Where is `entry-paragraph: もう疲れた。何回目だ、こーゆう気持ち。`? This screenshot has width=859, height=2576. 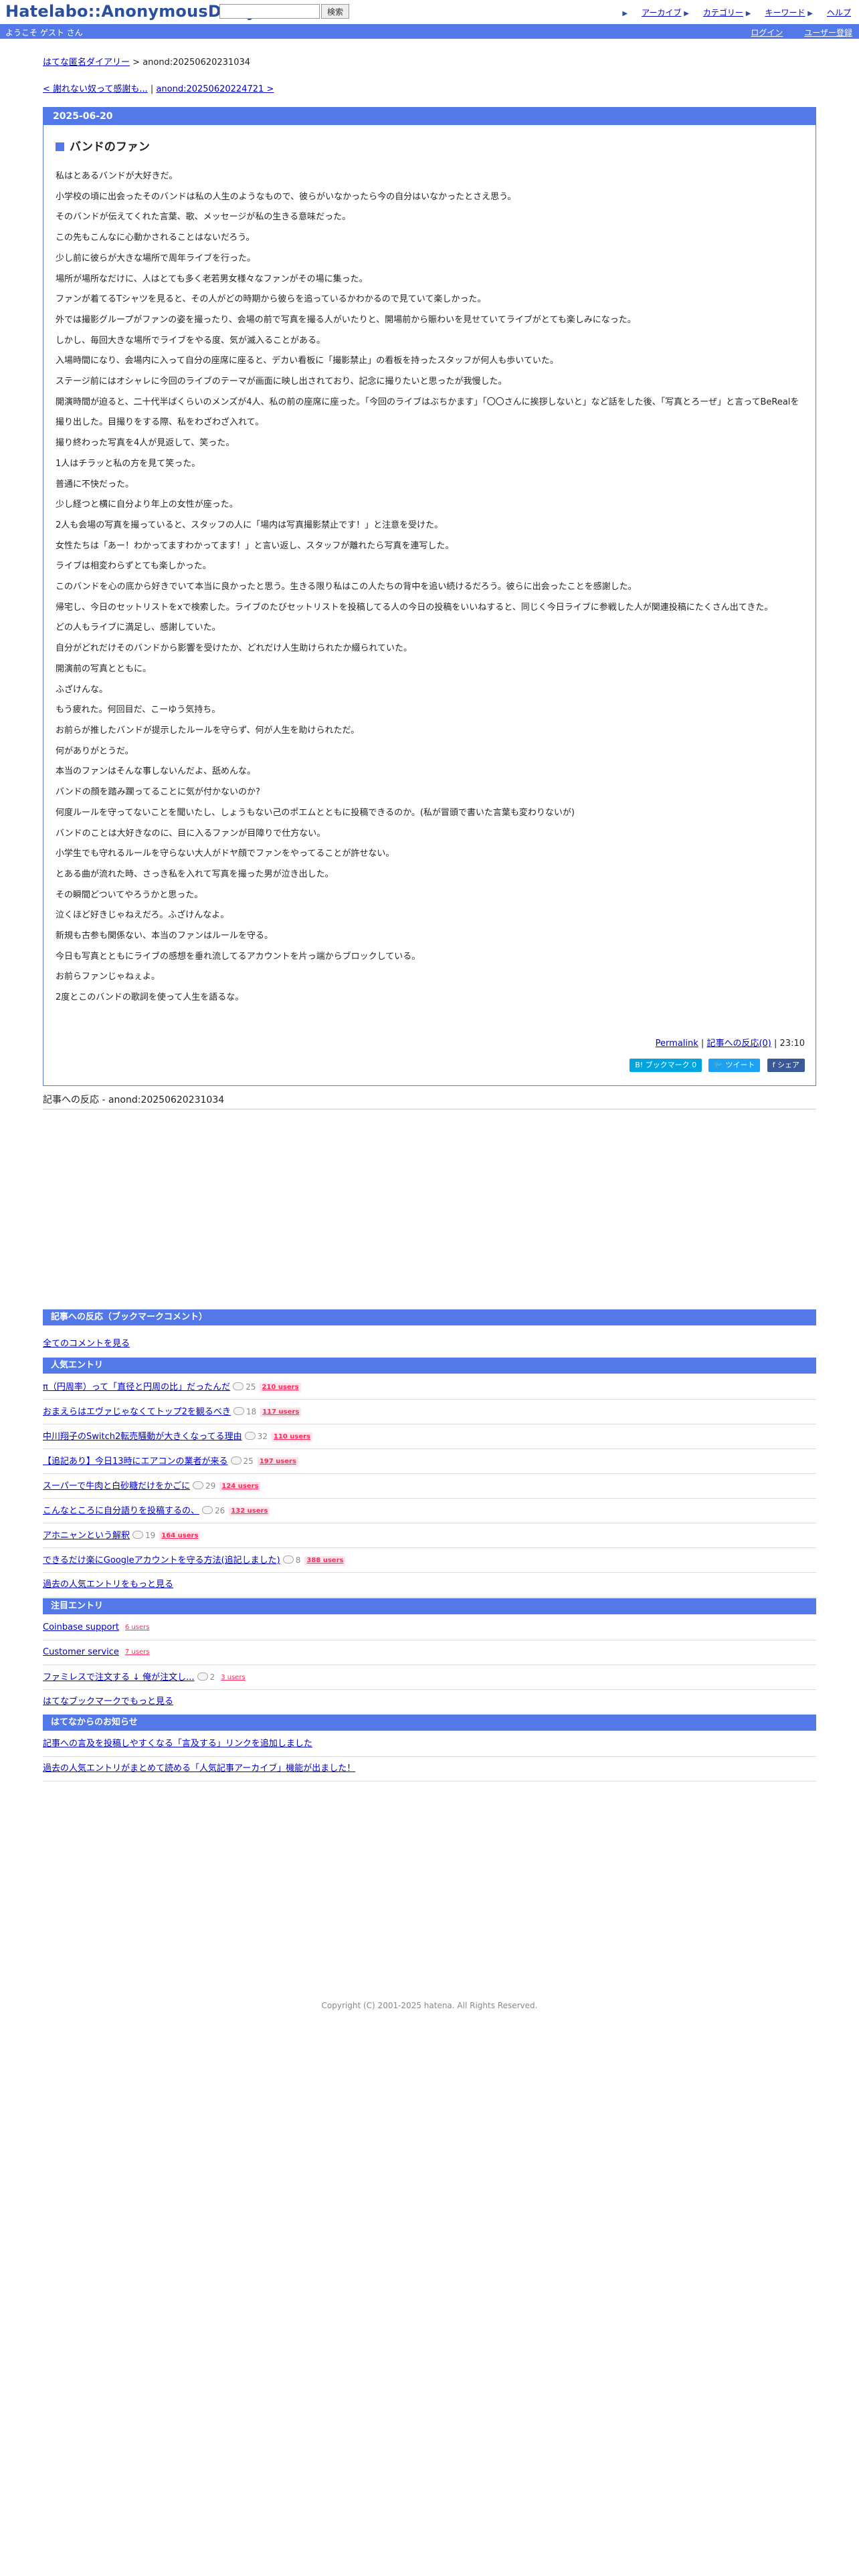
entry-paragraph: もう疲れた。何回目だ、こーゆう気持ち。 is located at coordinates (138, 711).